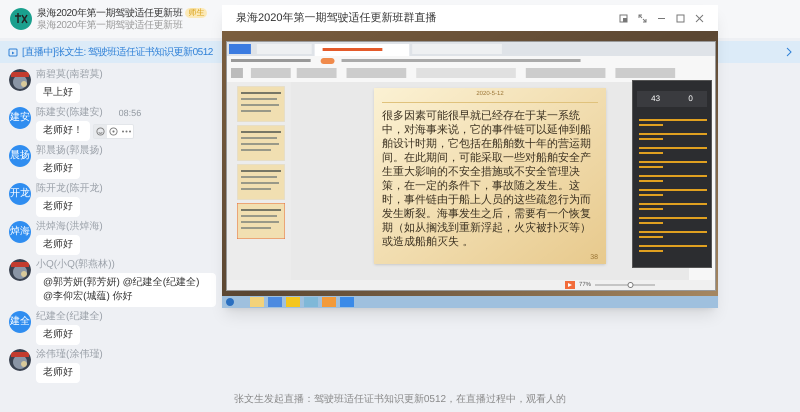 This screenshot has height=412, width=800. What do you see at coordinates (20, 156) in the screenshot?
I see `user-avatar: 晨扬` at bounding box center [20, 156].